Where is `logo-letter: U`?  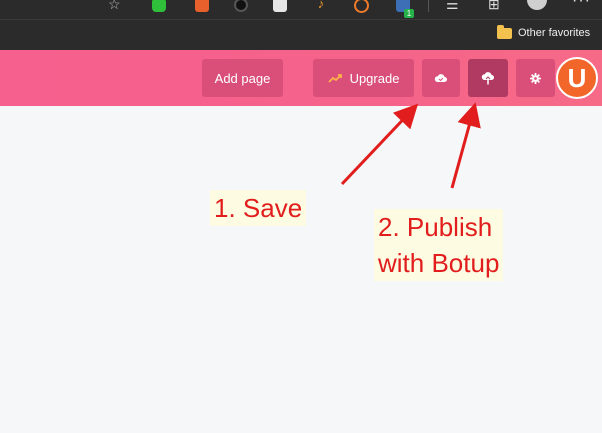
logo-letter: U is located at coordinates (577, 78).